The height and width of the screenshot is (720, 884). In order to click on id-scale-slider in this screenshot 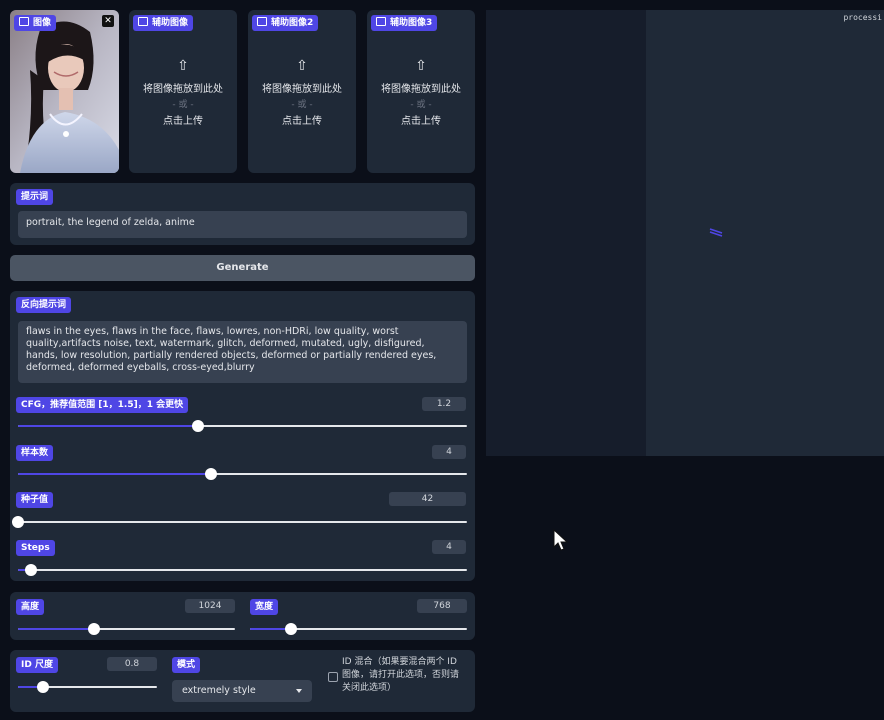, I will do `click(87, 687)`.